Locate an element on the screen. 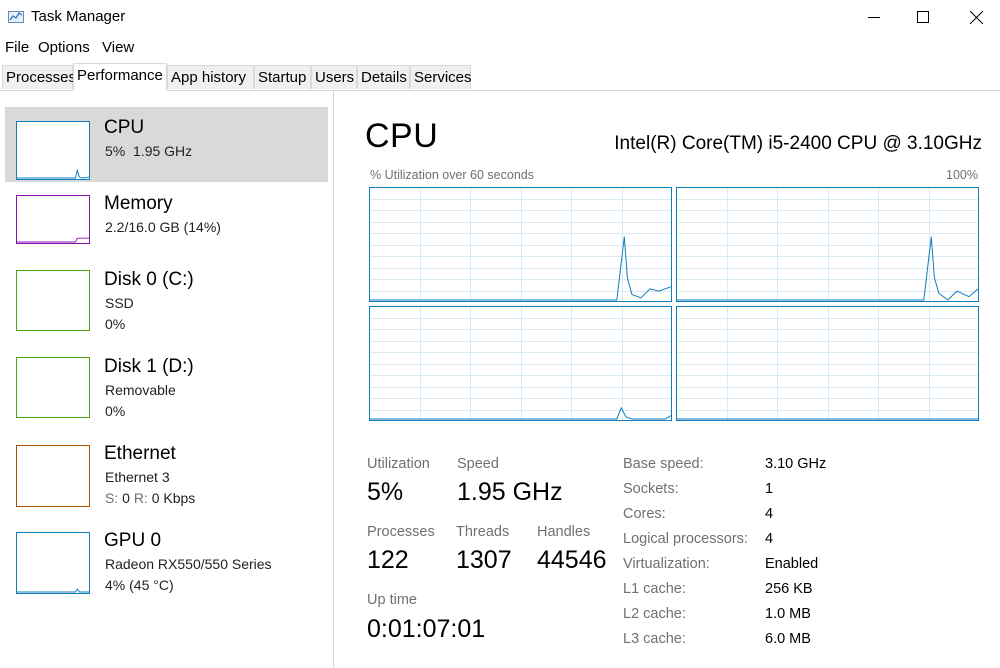 The width and height of the screenshot is (1000, 668). sidebar-item-disk-1: Disk 1 (D:) Removable 0% is located at coordinates (166, 388).